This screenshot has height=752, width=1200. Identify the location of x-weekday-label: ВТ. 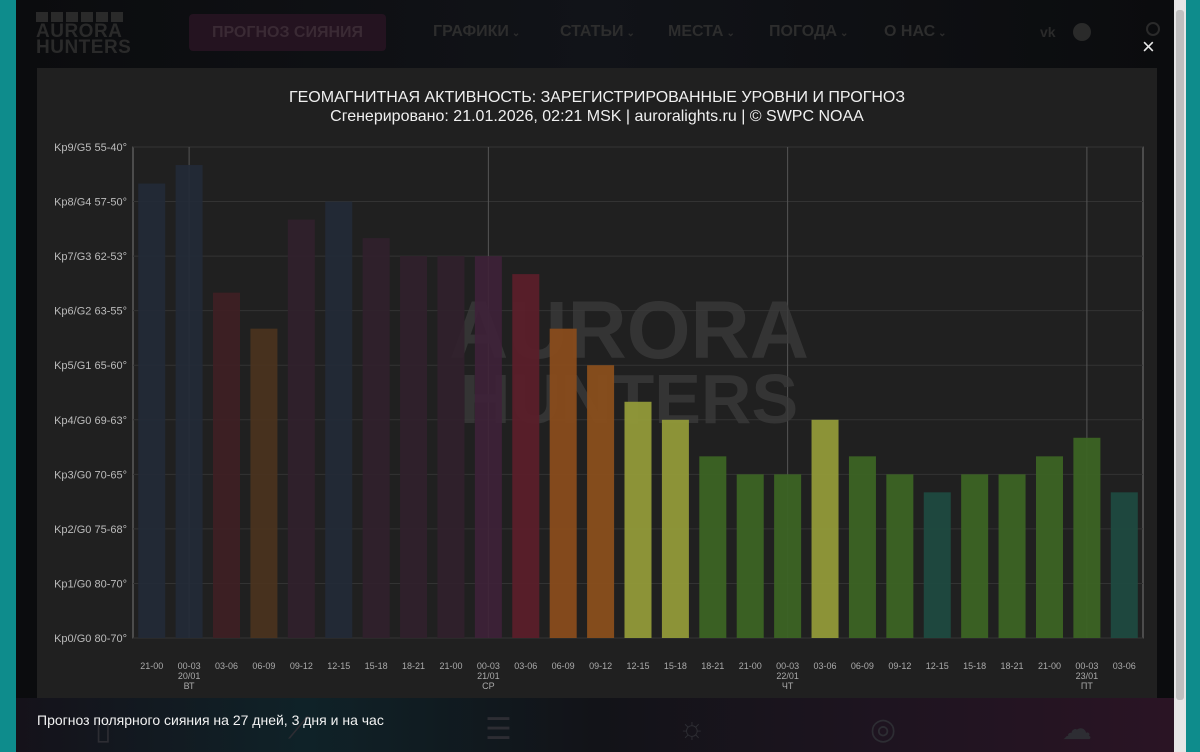
(189, 686).